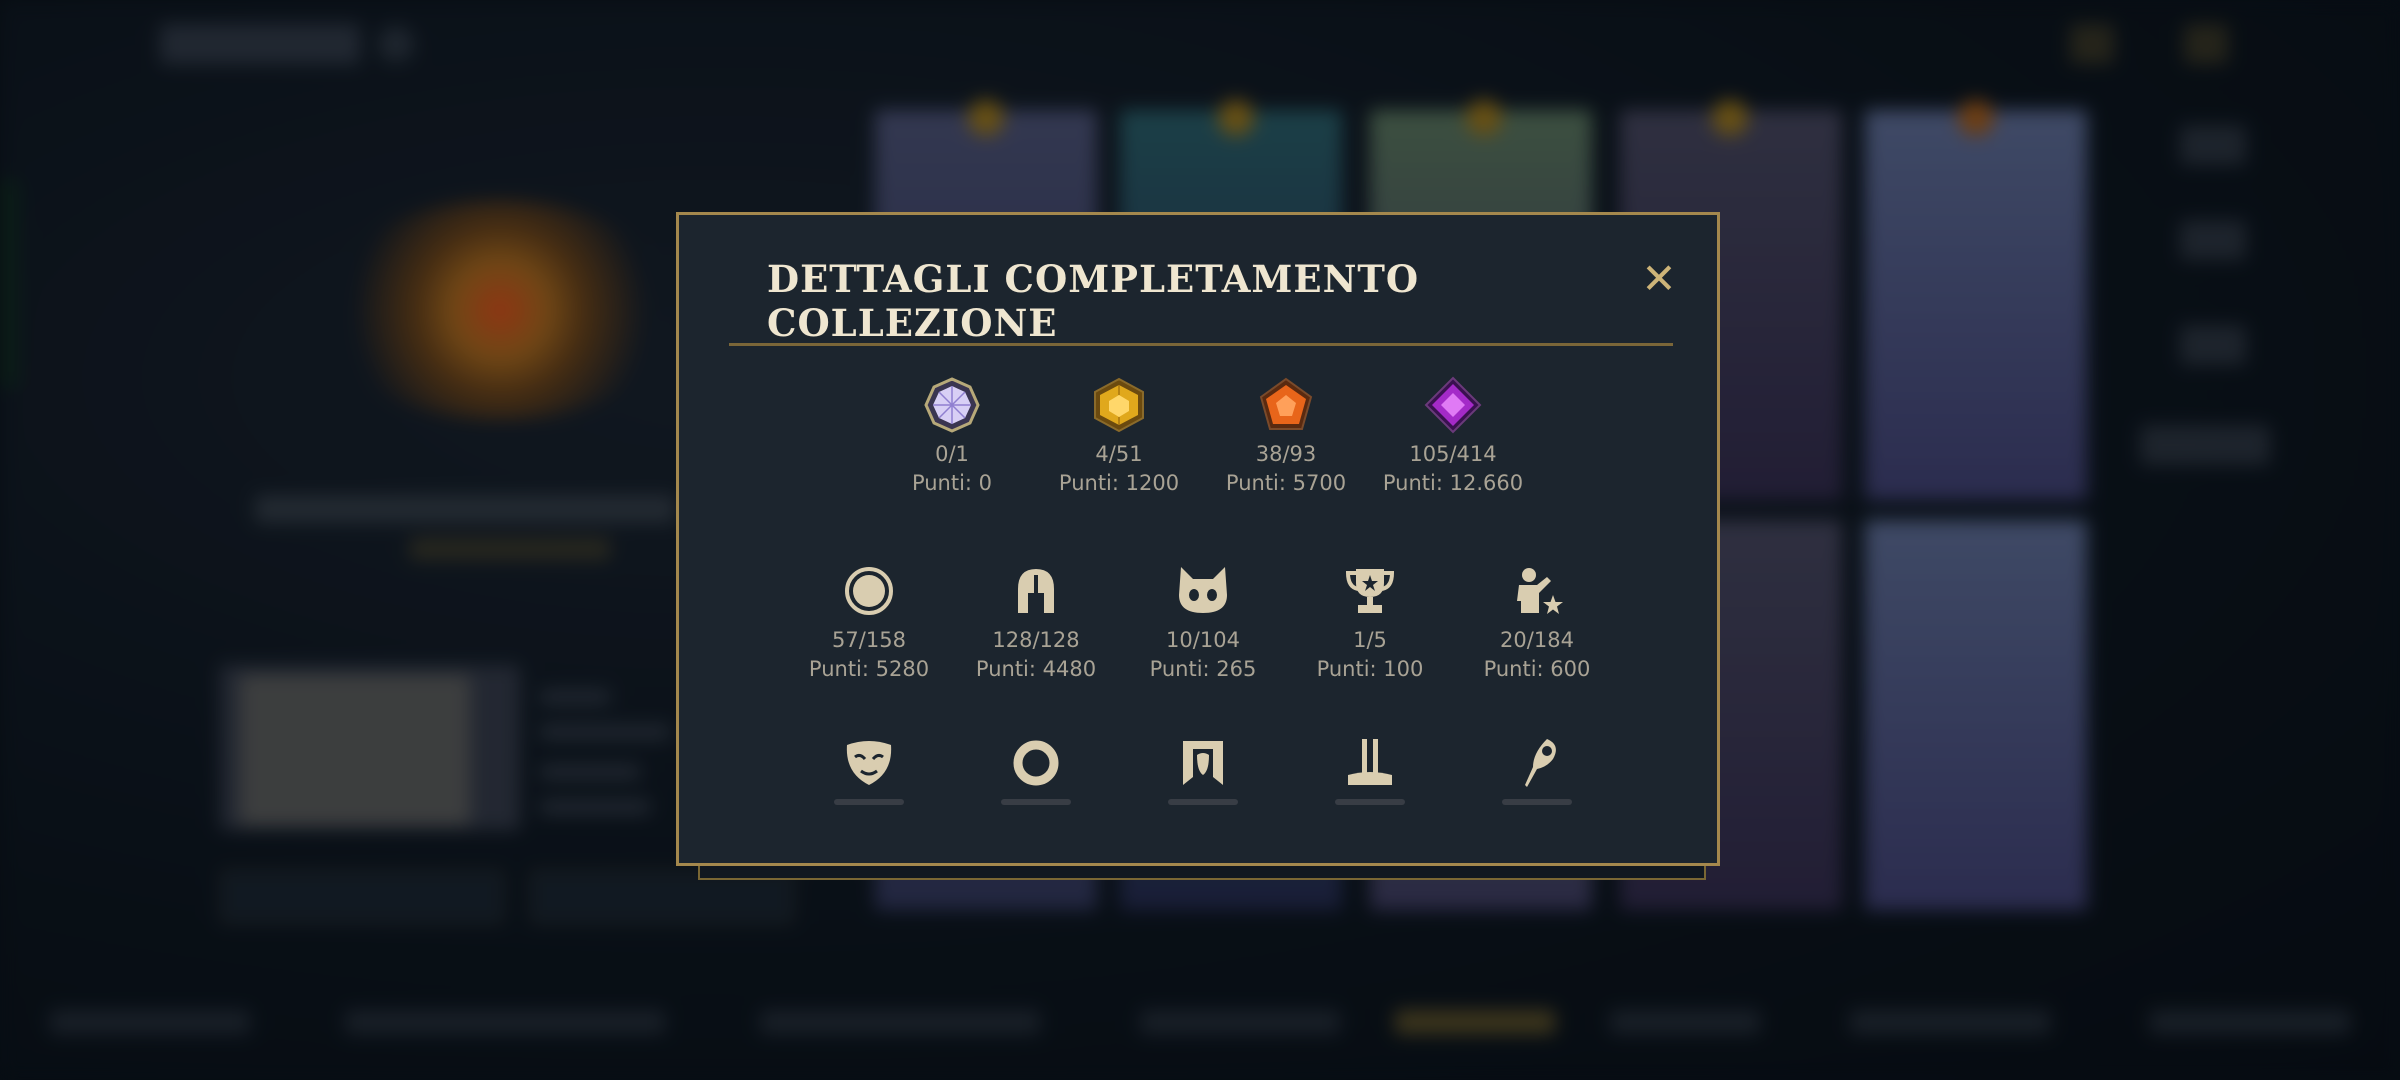 Image resolution: width=2400 pixels, height=1080 pixels. Describe the element at coordinates (1453, 436) in the screenshot. I see `rarity-stat: 105/414 Punti: 12.660` at that location.